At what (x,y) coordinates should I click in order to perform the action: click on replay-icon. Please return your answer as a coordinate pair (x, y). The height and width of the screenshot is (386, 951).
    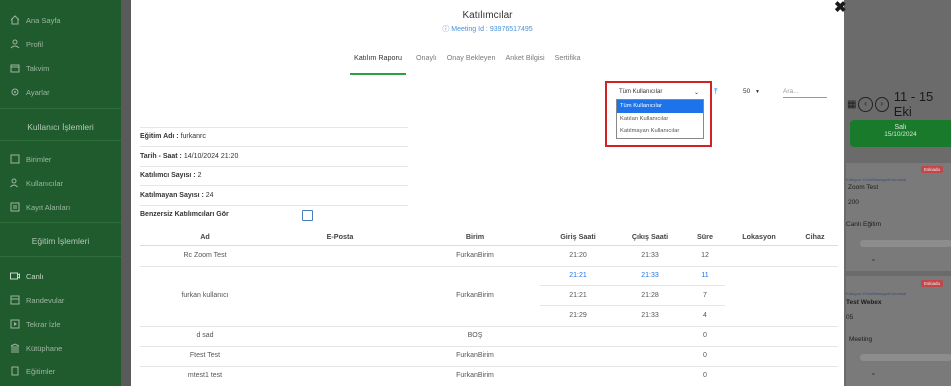
    Looking at the image, I should click on (15, 324).